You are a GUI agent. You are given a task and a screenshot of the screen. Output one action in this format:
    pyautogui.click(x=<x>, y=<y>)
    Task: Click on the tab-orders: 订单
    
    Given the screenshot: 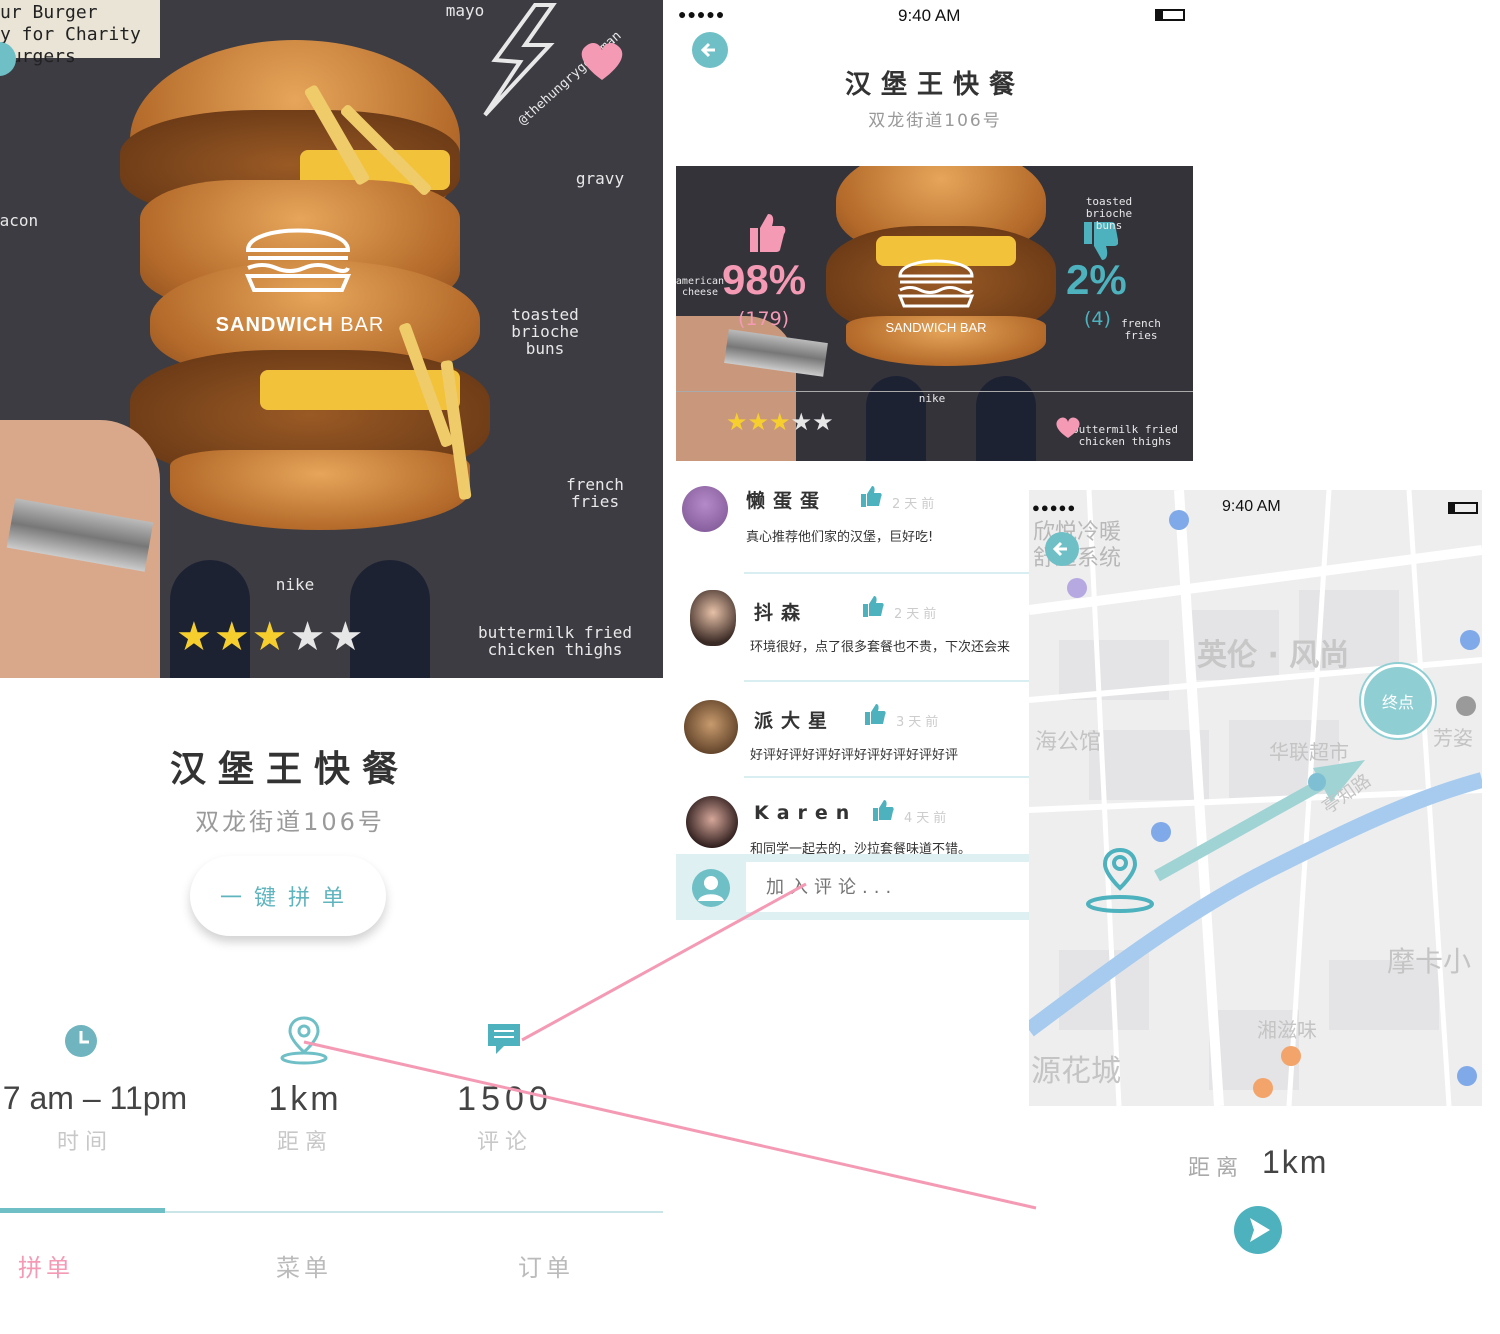 What is the action you would take?
    pyautogui.click(x=546, y=1265)
    